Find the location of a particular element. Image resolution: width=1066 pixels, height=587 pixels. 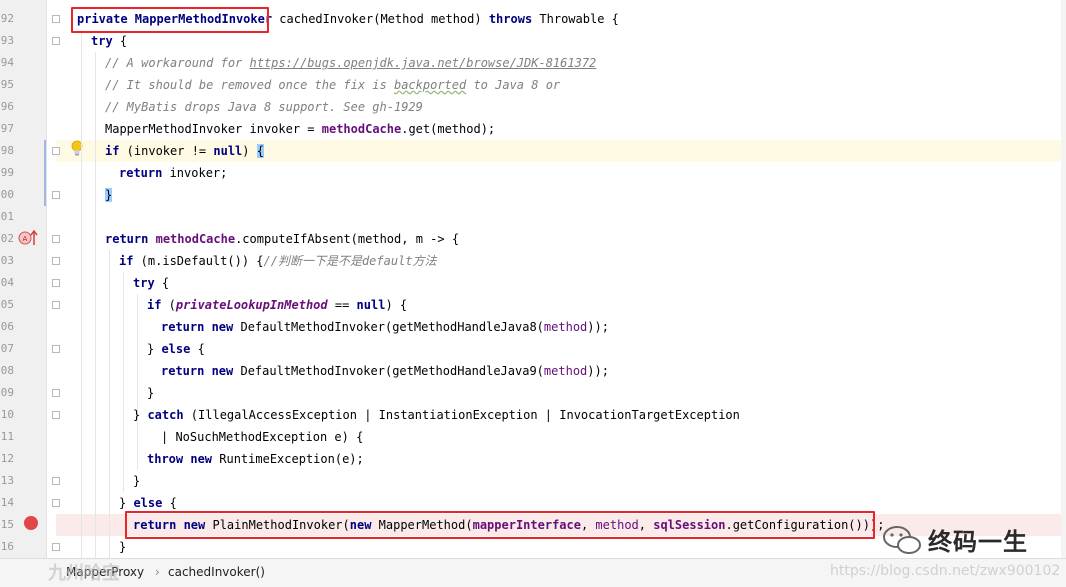

code-token: return is located at coordinates (127, 239).